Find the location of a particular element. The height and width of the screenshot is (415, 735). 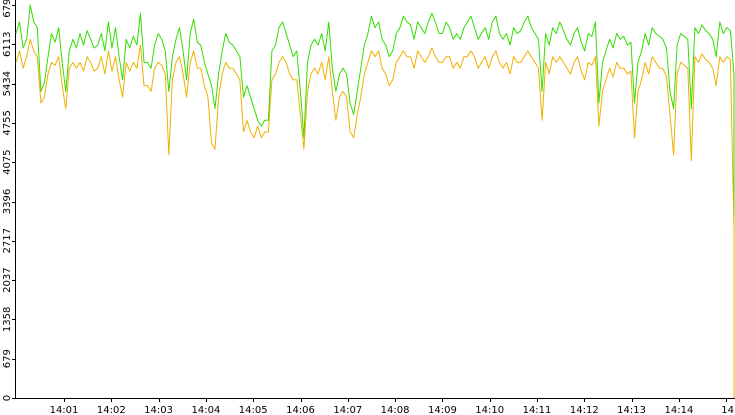

y-tick-label: 4075 is located at coordinates (7, 161).